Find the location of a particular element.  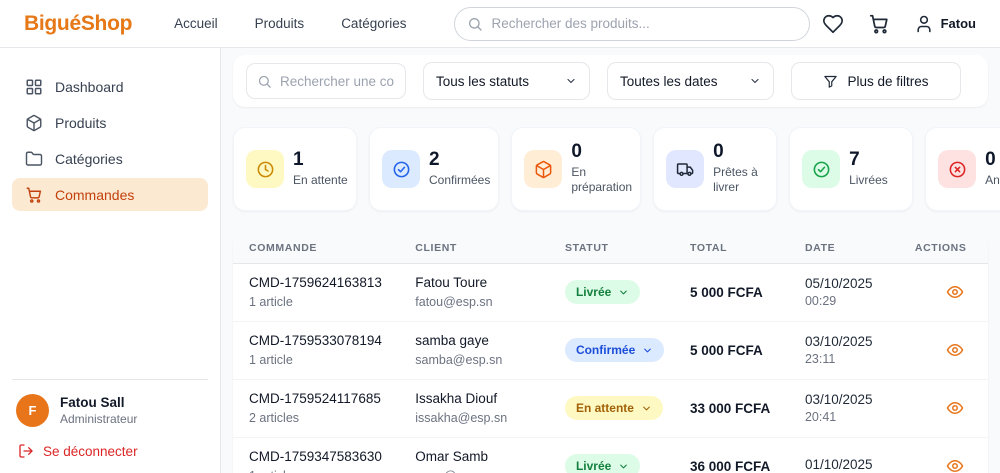

status-cell: Livrée is located at coordinates (627, 292).